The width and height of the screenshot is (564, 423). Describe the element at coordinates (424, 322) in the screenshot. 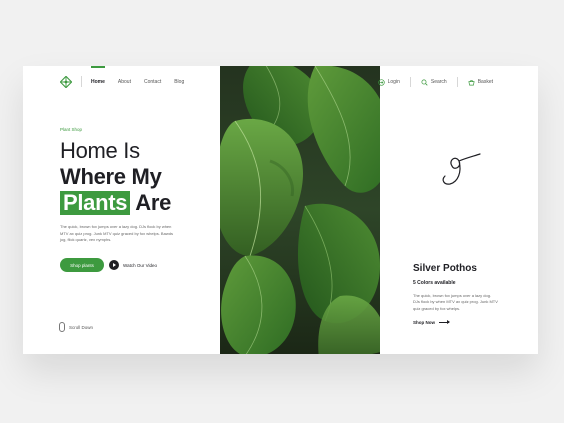

I see `shop-now-label: Shop Now` at that location.